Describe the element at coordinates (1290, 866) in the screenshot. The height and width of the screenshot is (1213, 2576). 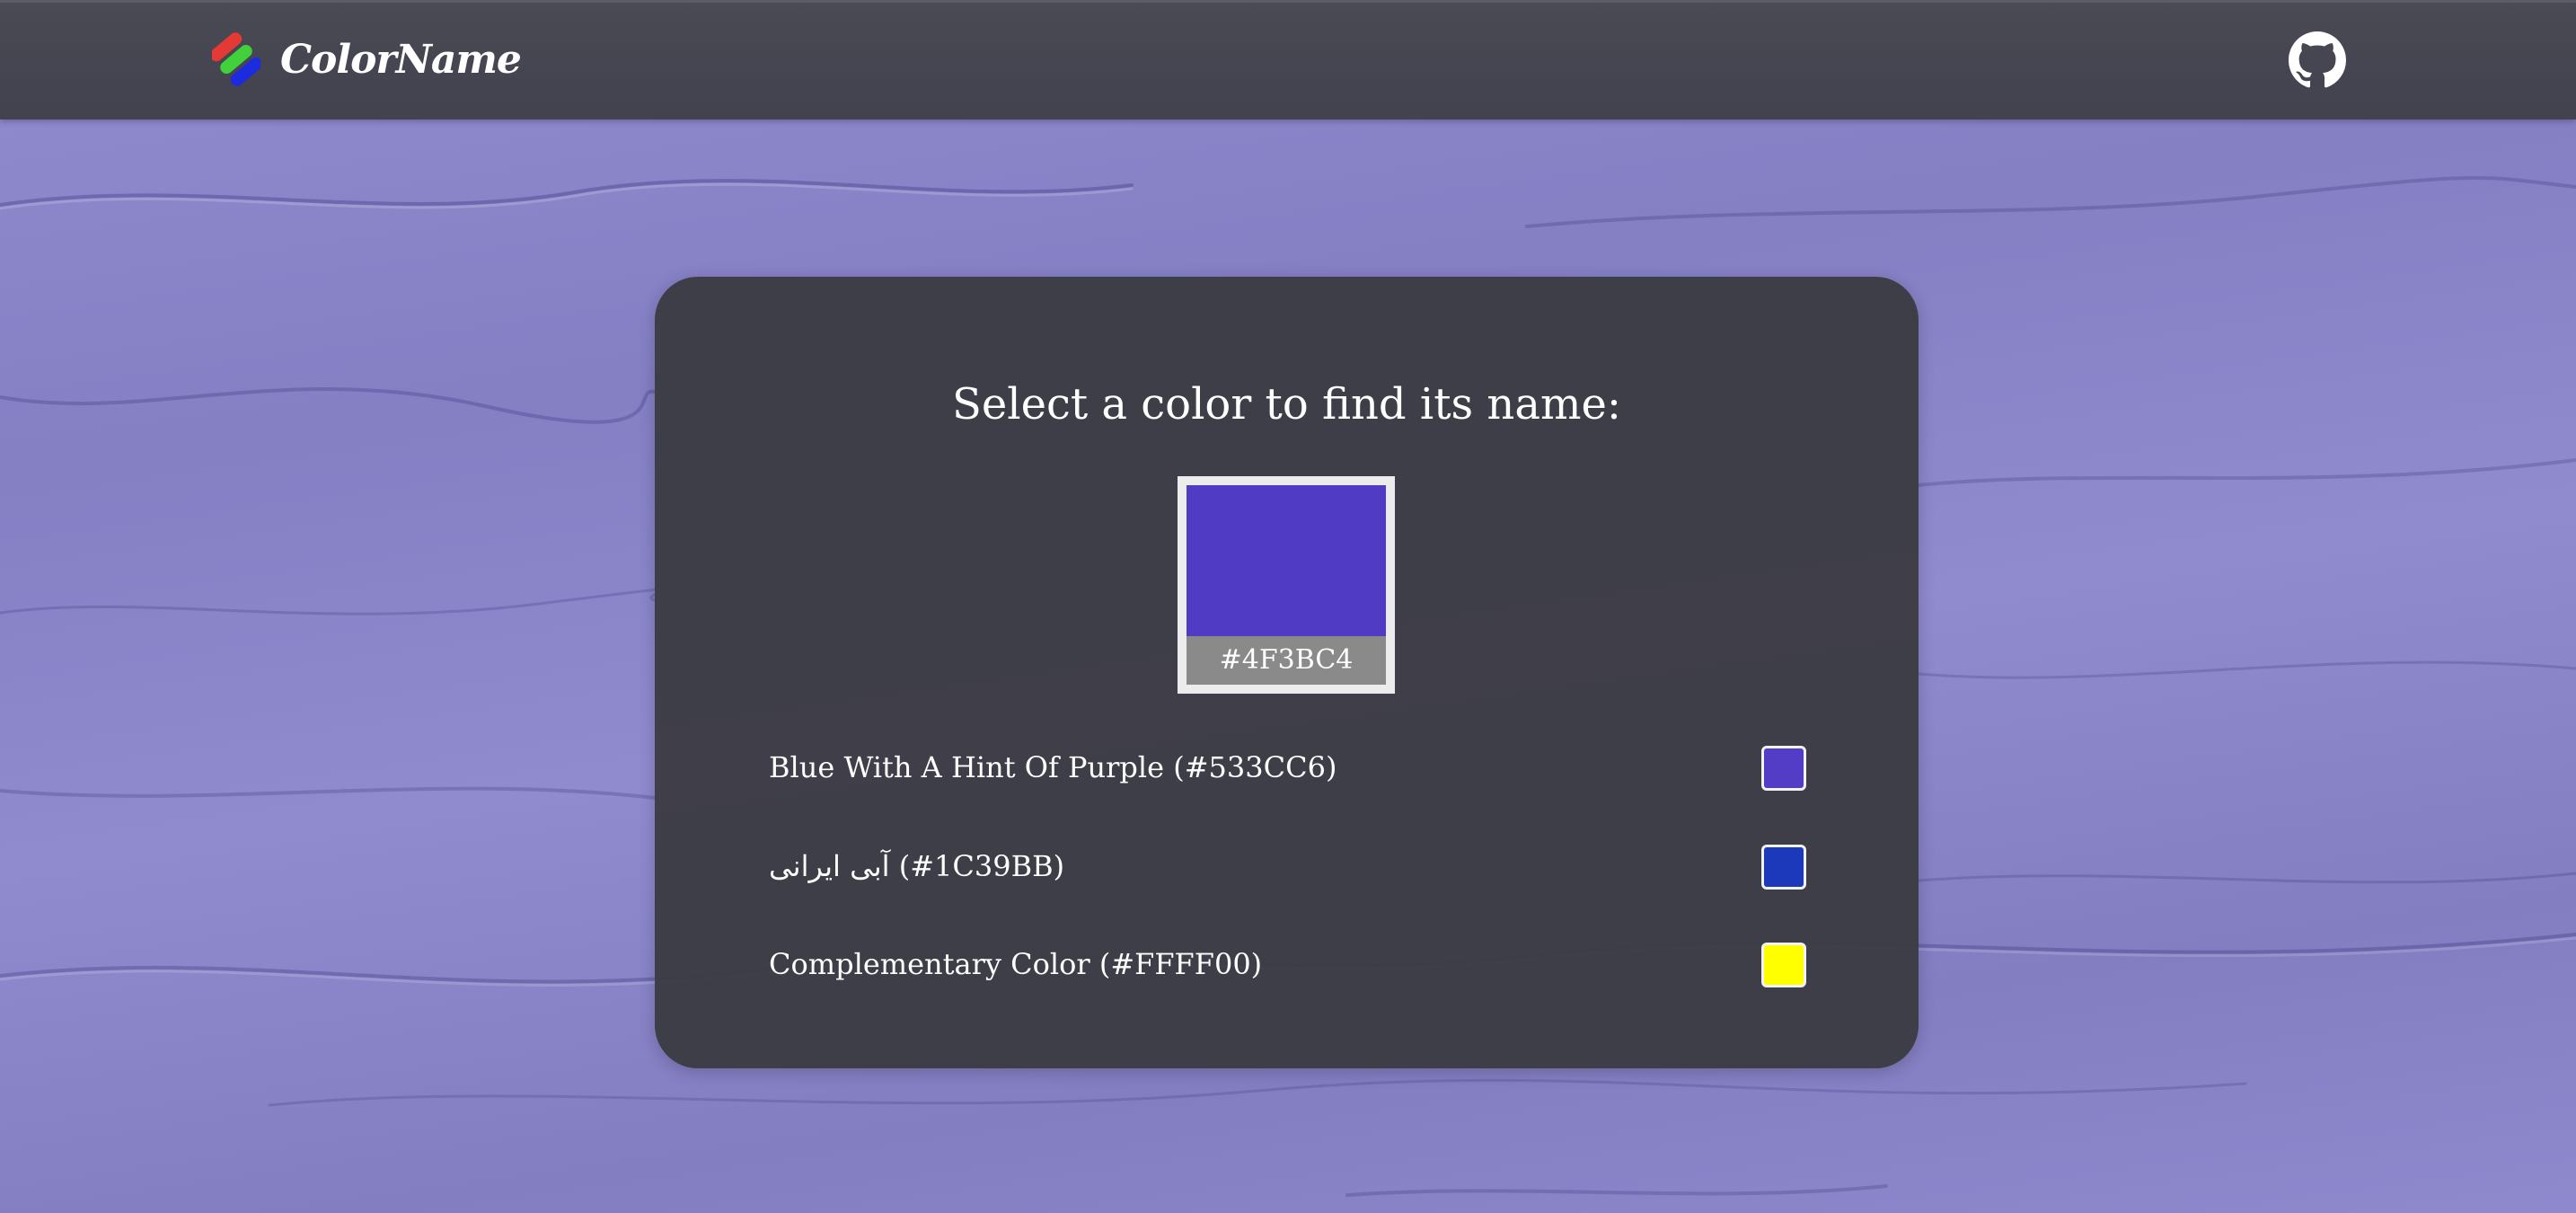
I see `result-row: آبی ایرانی (#1C39BB)` at that location.